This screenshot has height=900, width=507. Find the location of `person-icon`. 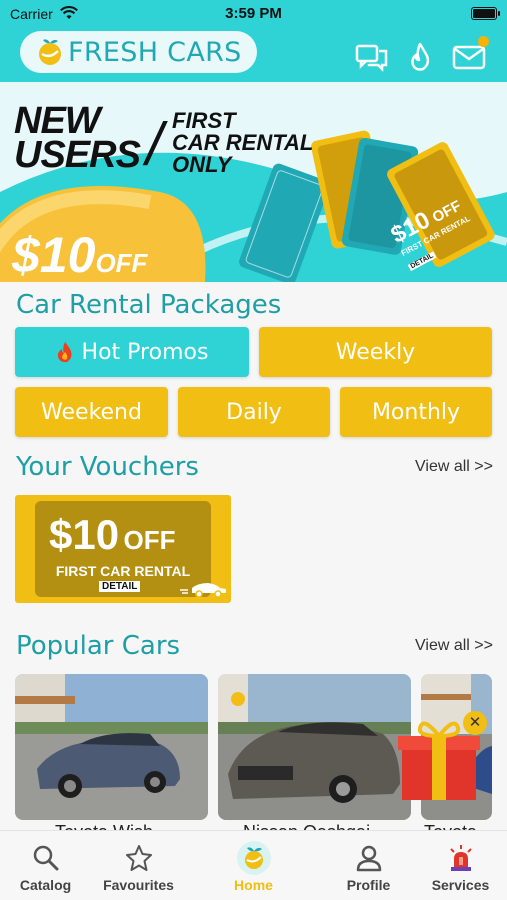

person-icon is located at coordinates (369, 858).